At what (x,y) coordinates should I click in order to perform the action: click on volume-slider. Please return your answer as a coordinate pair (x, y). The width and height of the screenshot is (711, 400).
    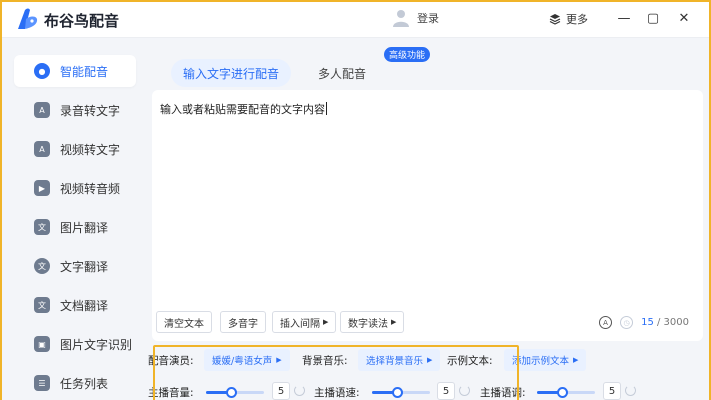
    Looking at the image, I should click on (235, 392).